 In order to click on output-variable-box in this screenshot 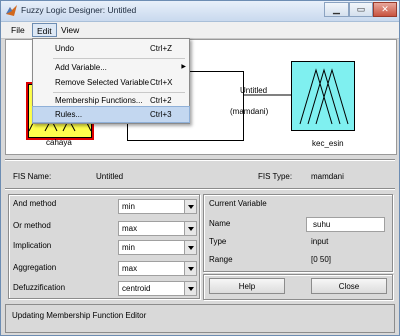, I will do `click(323, 96)`.